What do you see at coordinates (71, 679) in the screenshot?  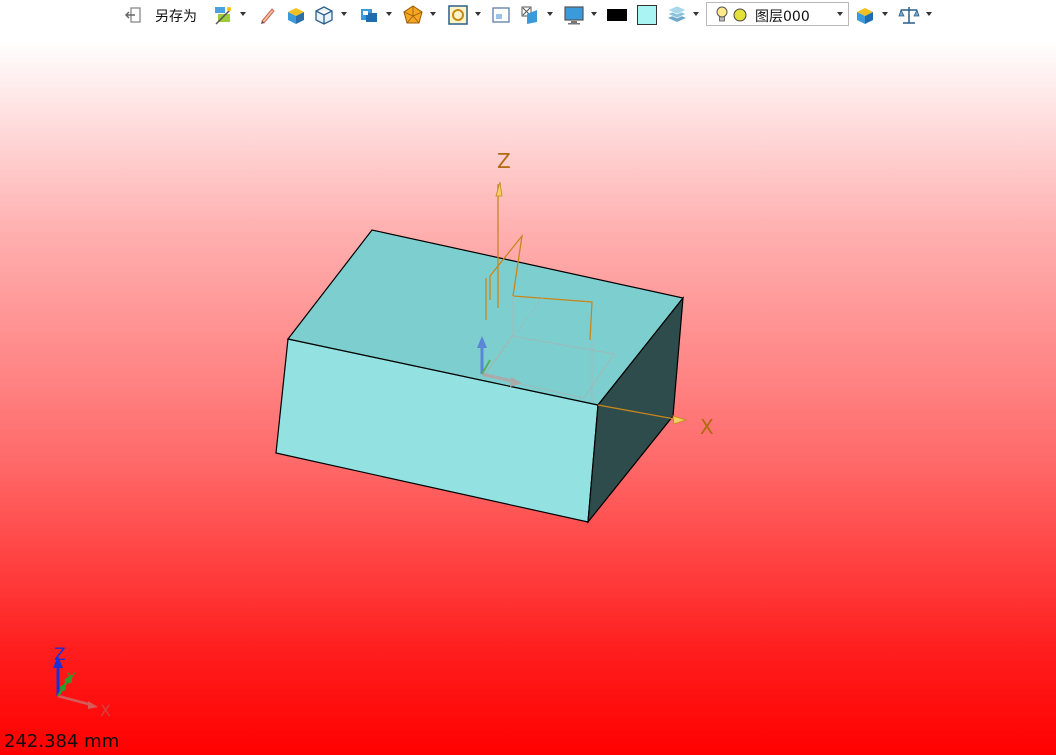 I see `triad-y-label: Y` at bounding box center [71, 679].